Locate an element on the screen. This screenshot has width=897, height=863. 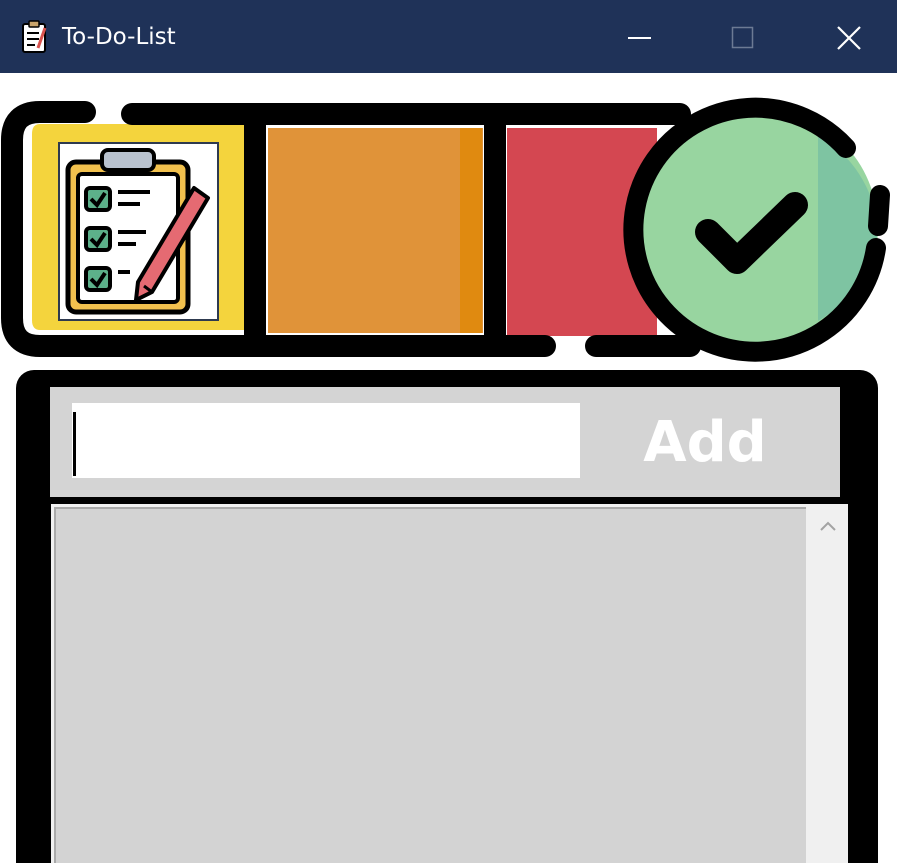
title-bar: To-Do-List is located at coordinates (448, 36).